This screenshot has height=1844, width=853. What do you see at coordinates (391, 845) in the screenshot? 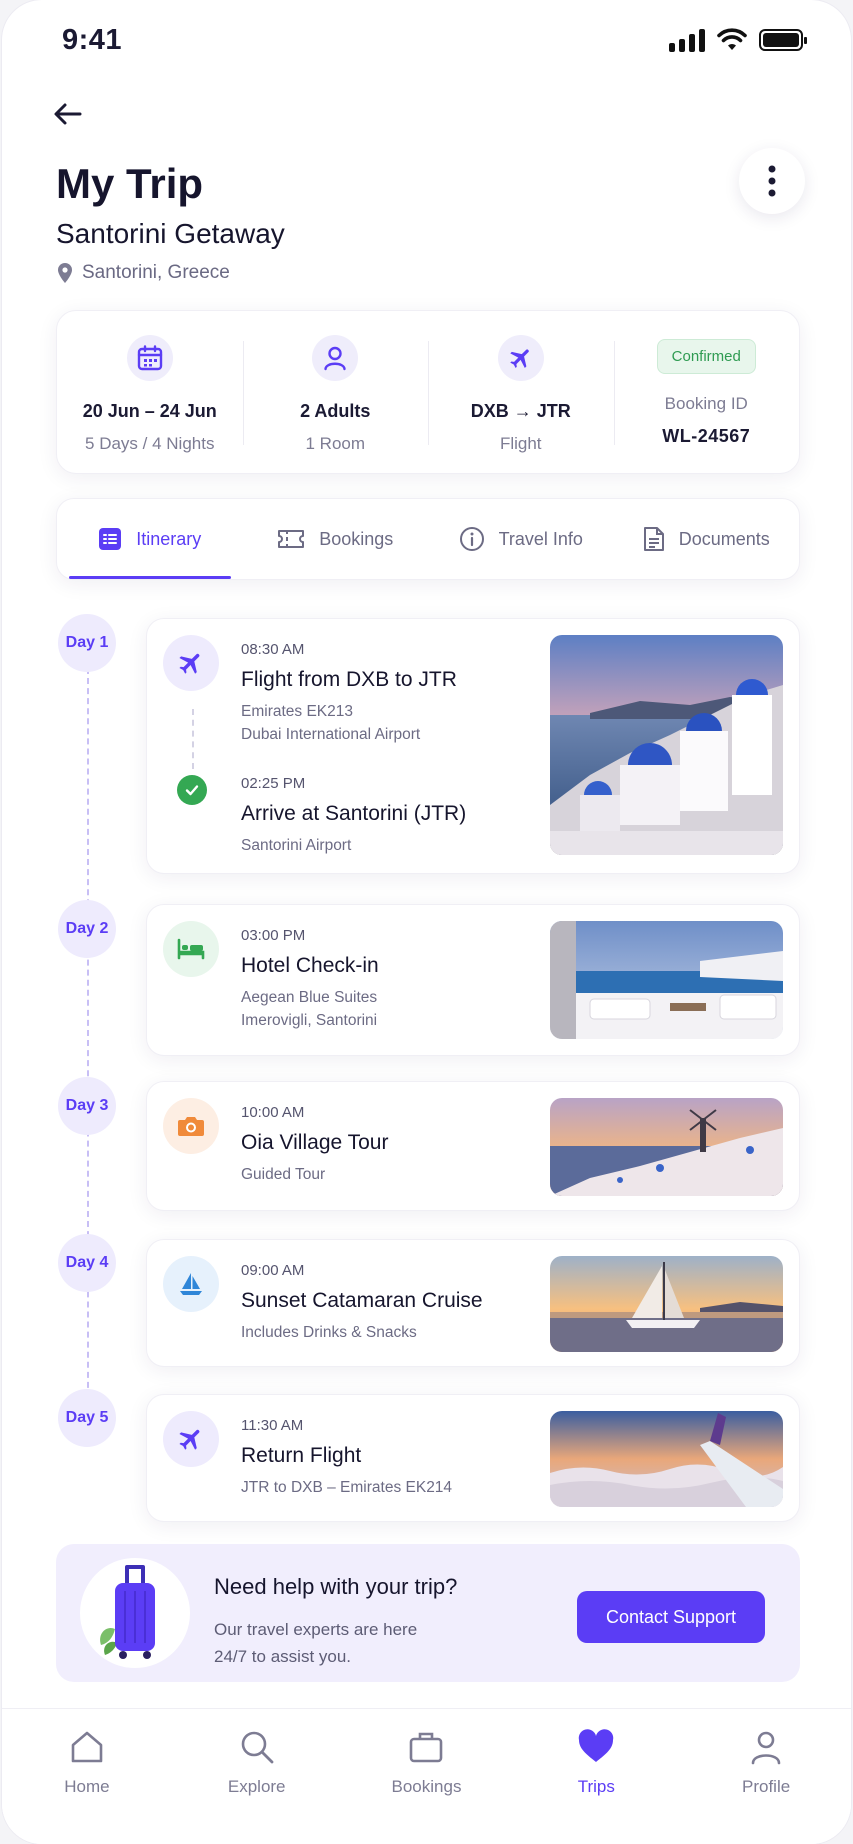
I see `event-detail: Santorini Airport` at bounding box center [391, 845].